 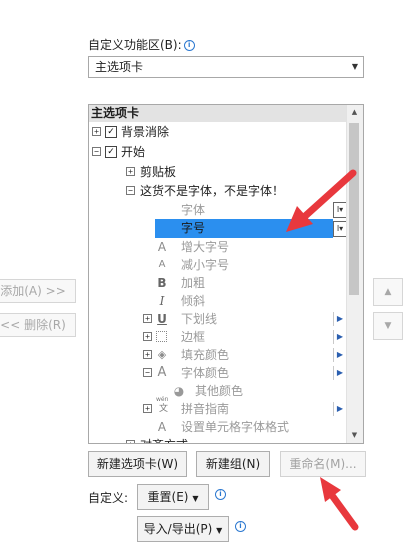 What do you see at coordinates (220, 113) in the screenshot?
I see `tree-header: 主选项卡` at bounding box center [220, 113].